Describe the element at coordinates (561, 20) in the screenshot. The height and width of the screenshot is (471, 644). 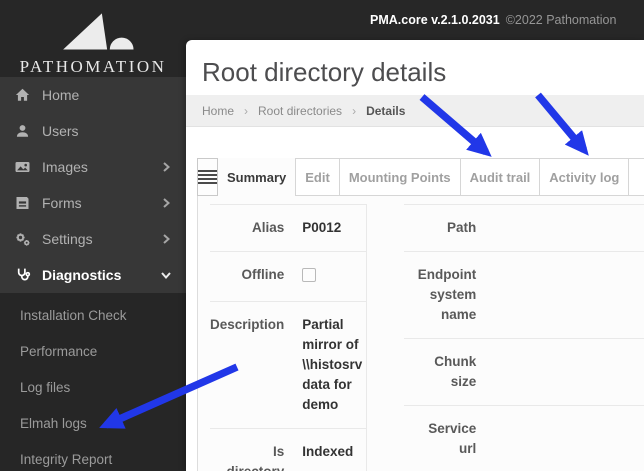
I see `copyright: ©2022 Pathomation` at that location.